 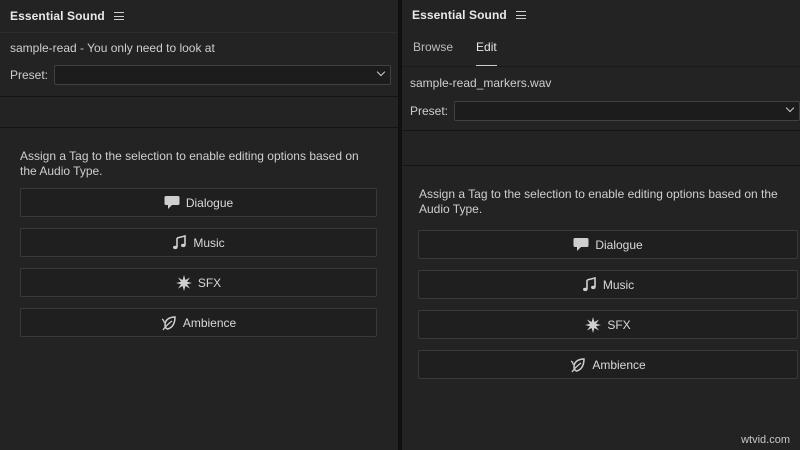 I want to click on watermark: wtvid.com, so click(x=765, y=440).